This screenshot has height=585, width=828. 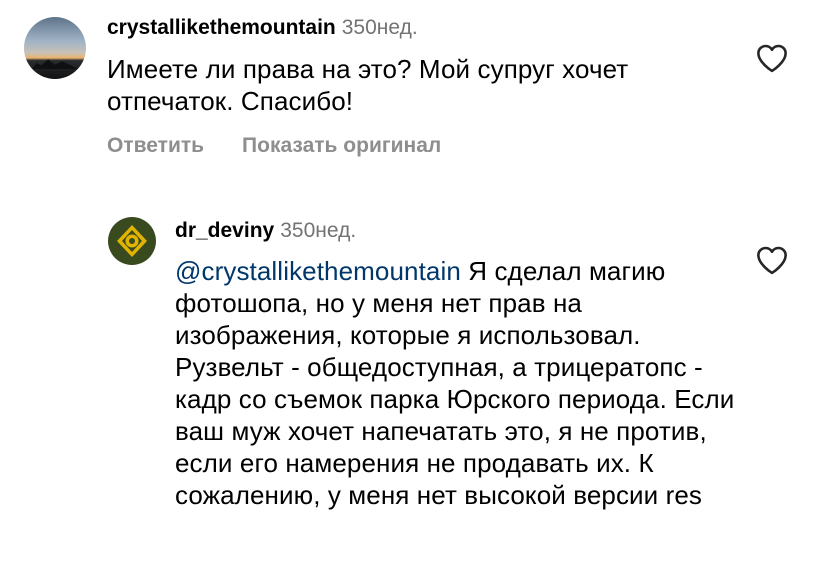 I want to click on reply-button: Ответить, so click(x=155, y=146).